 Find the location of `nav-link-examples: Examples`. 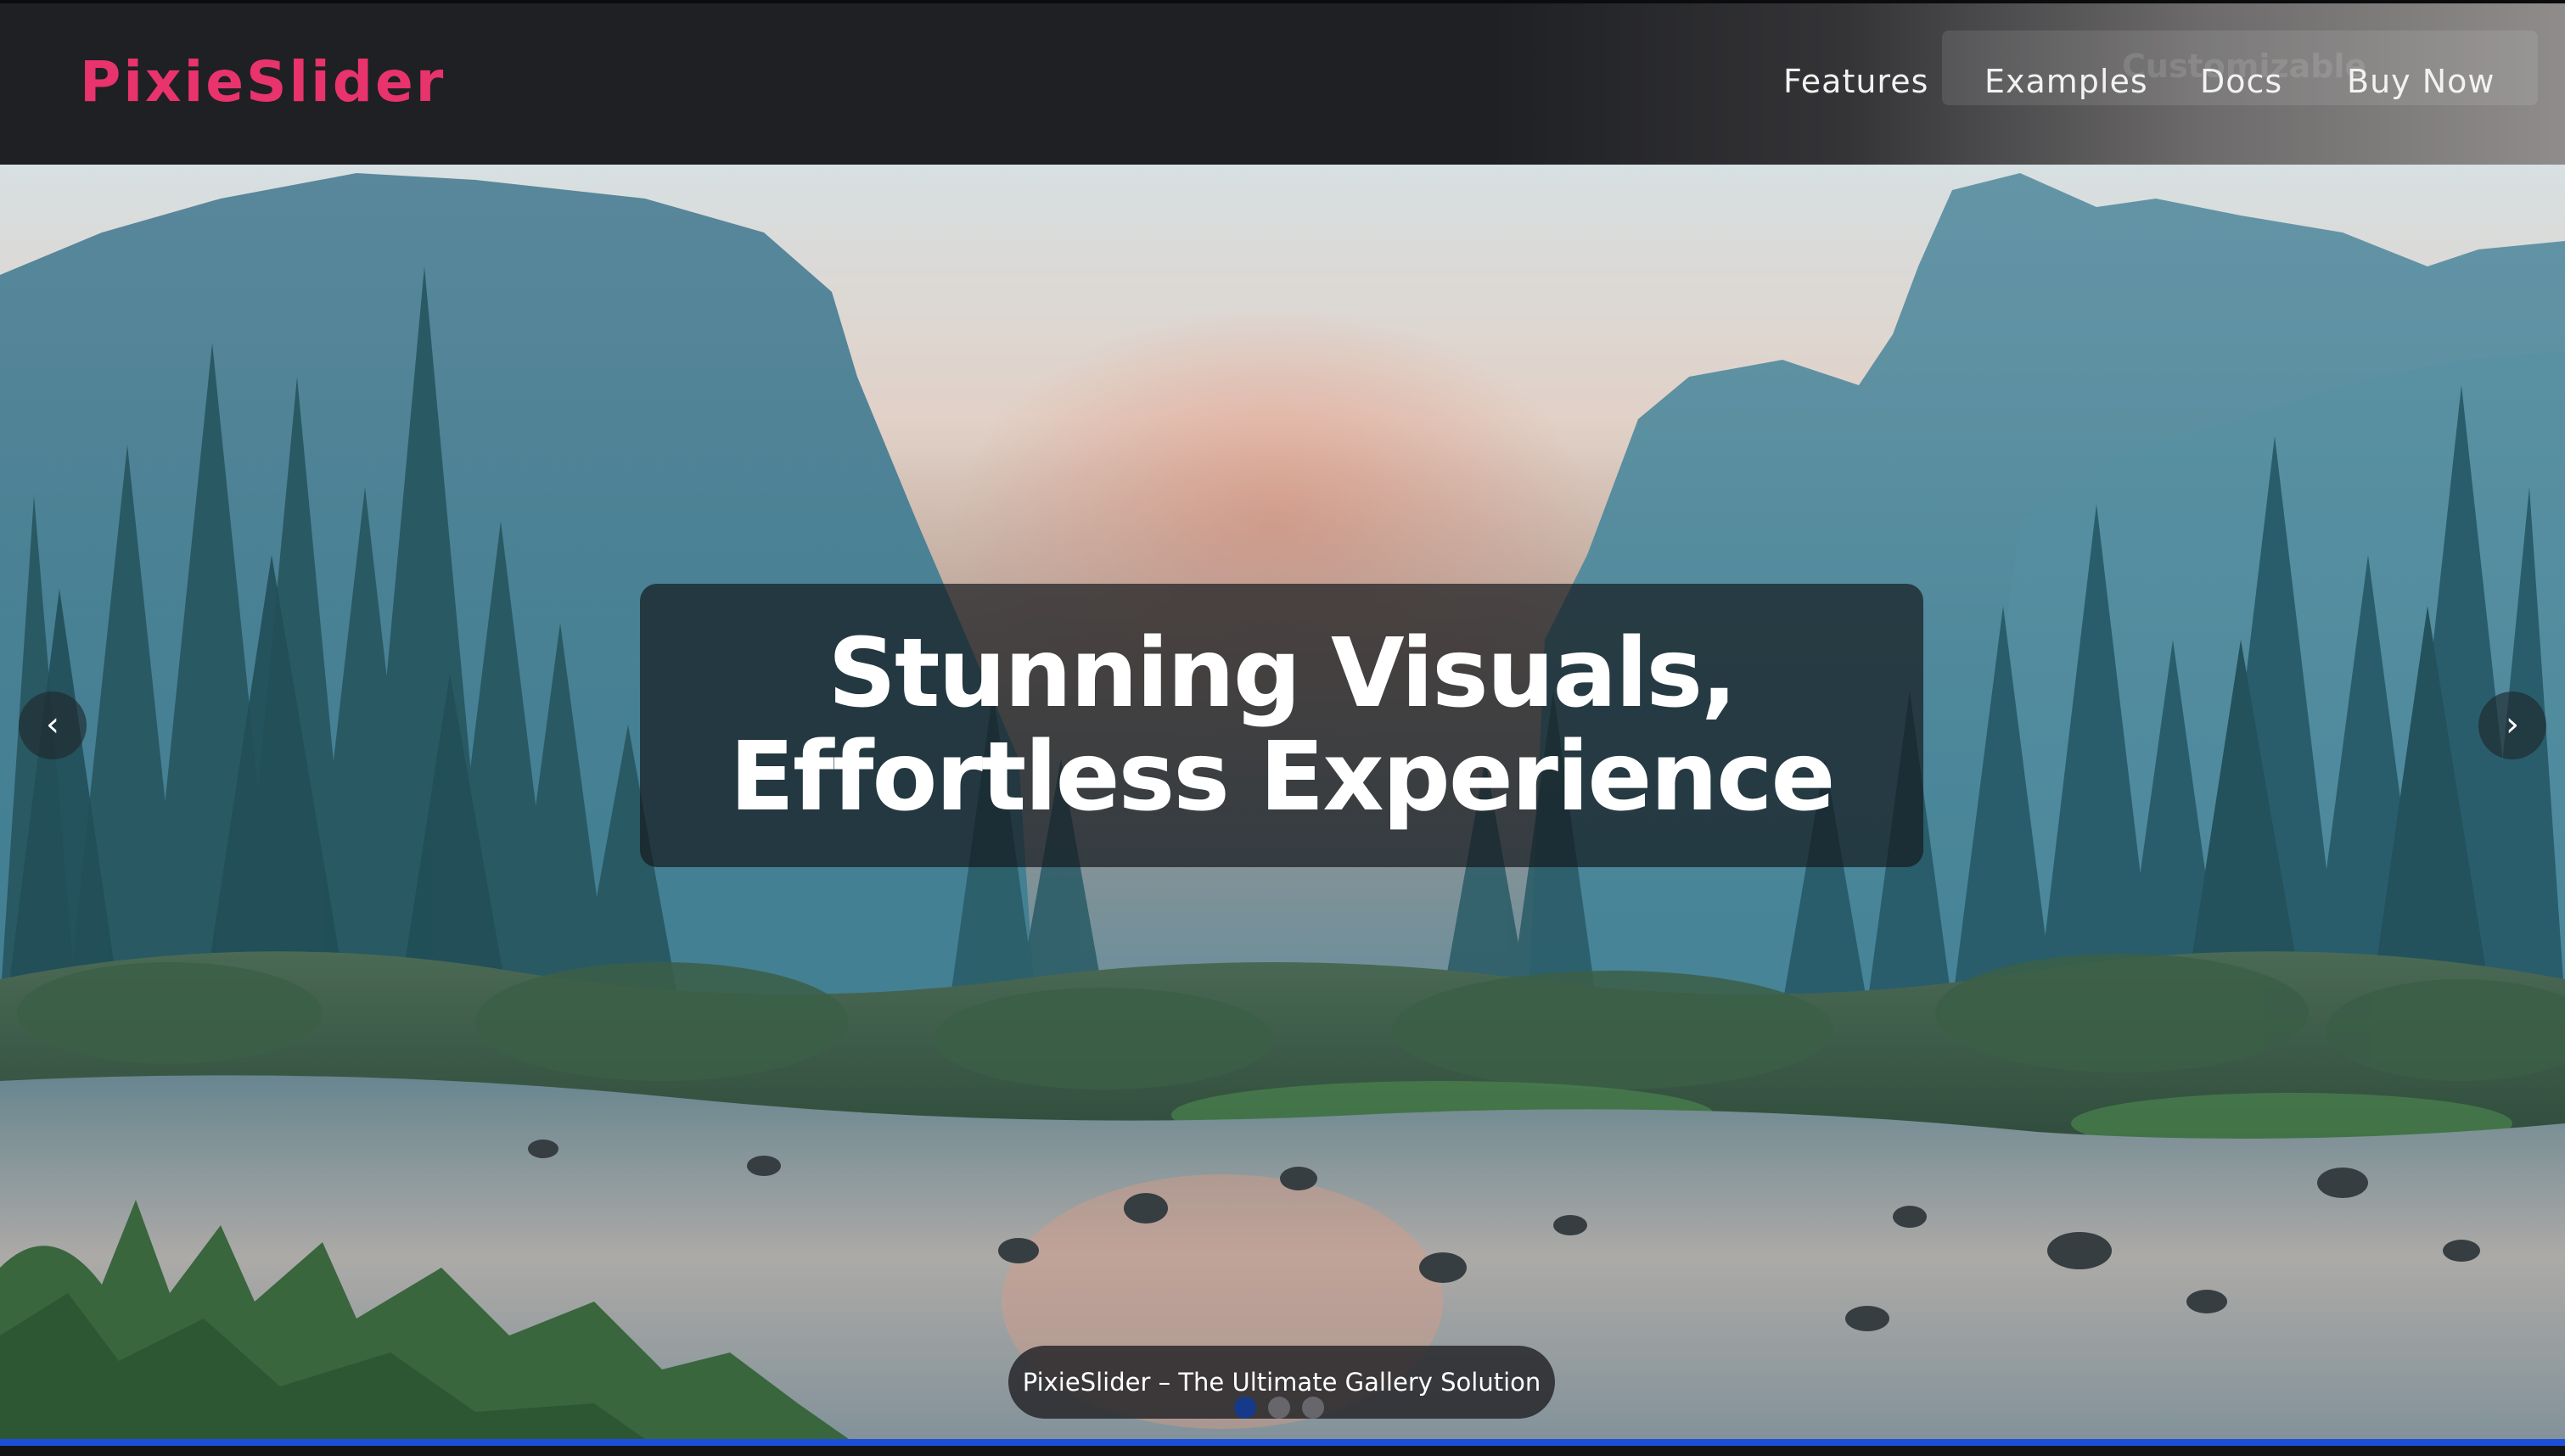

nav-link-examples: Examples is located at coordinates (2066, 81).